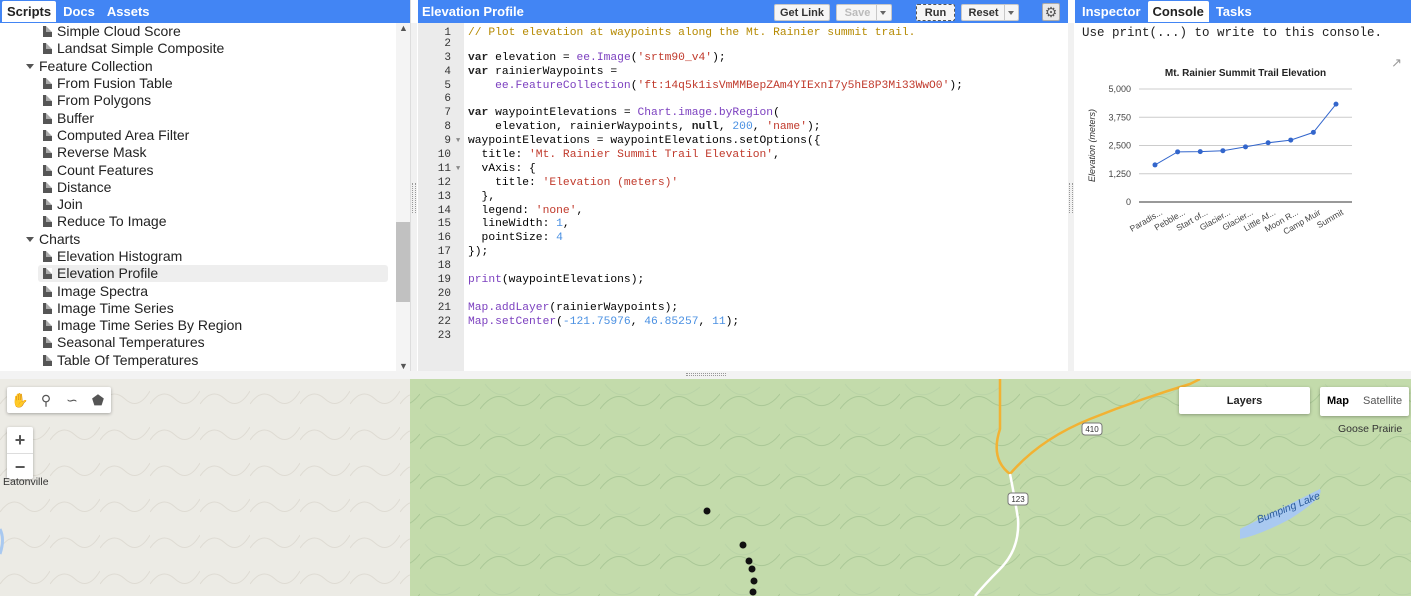 The width and height of the screenshot is (1411, 596). What do you see at coordinates (198, 239) in the screenshot?
I see `tree-folder: Charts` at bounding box center [198, 239].